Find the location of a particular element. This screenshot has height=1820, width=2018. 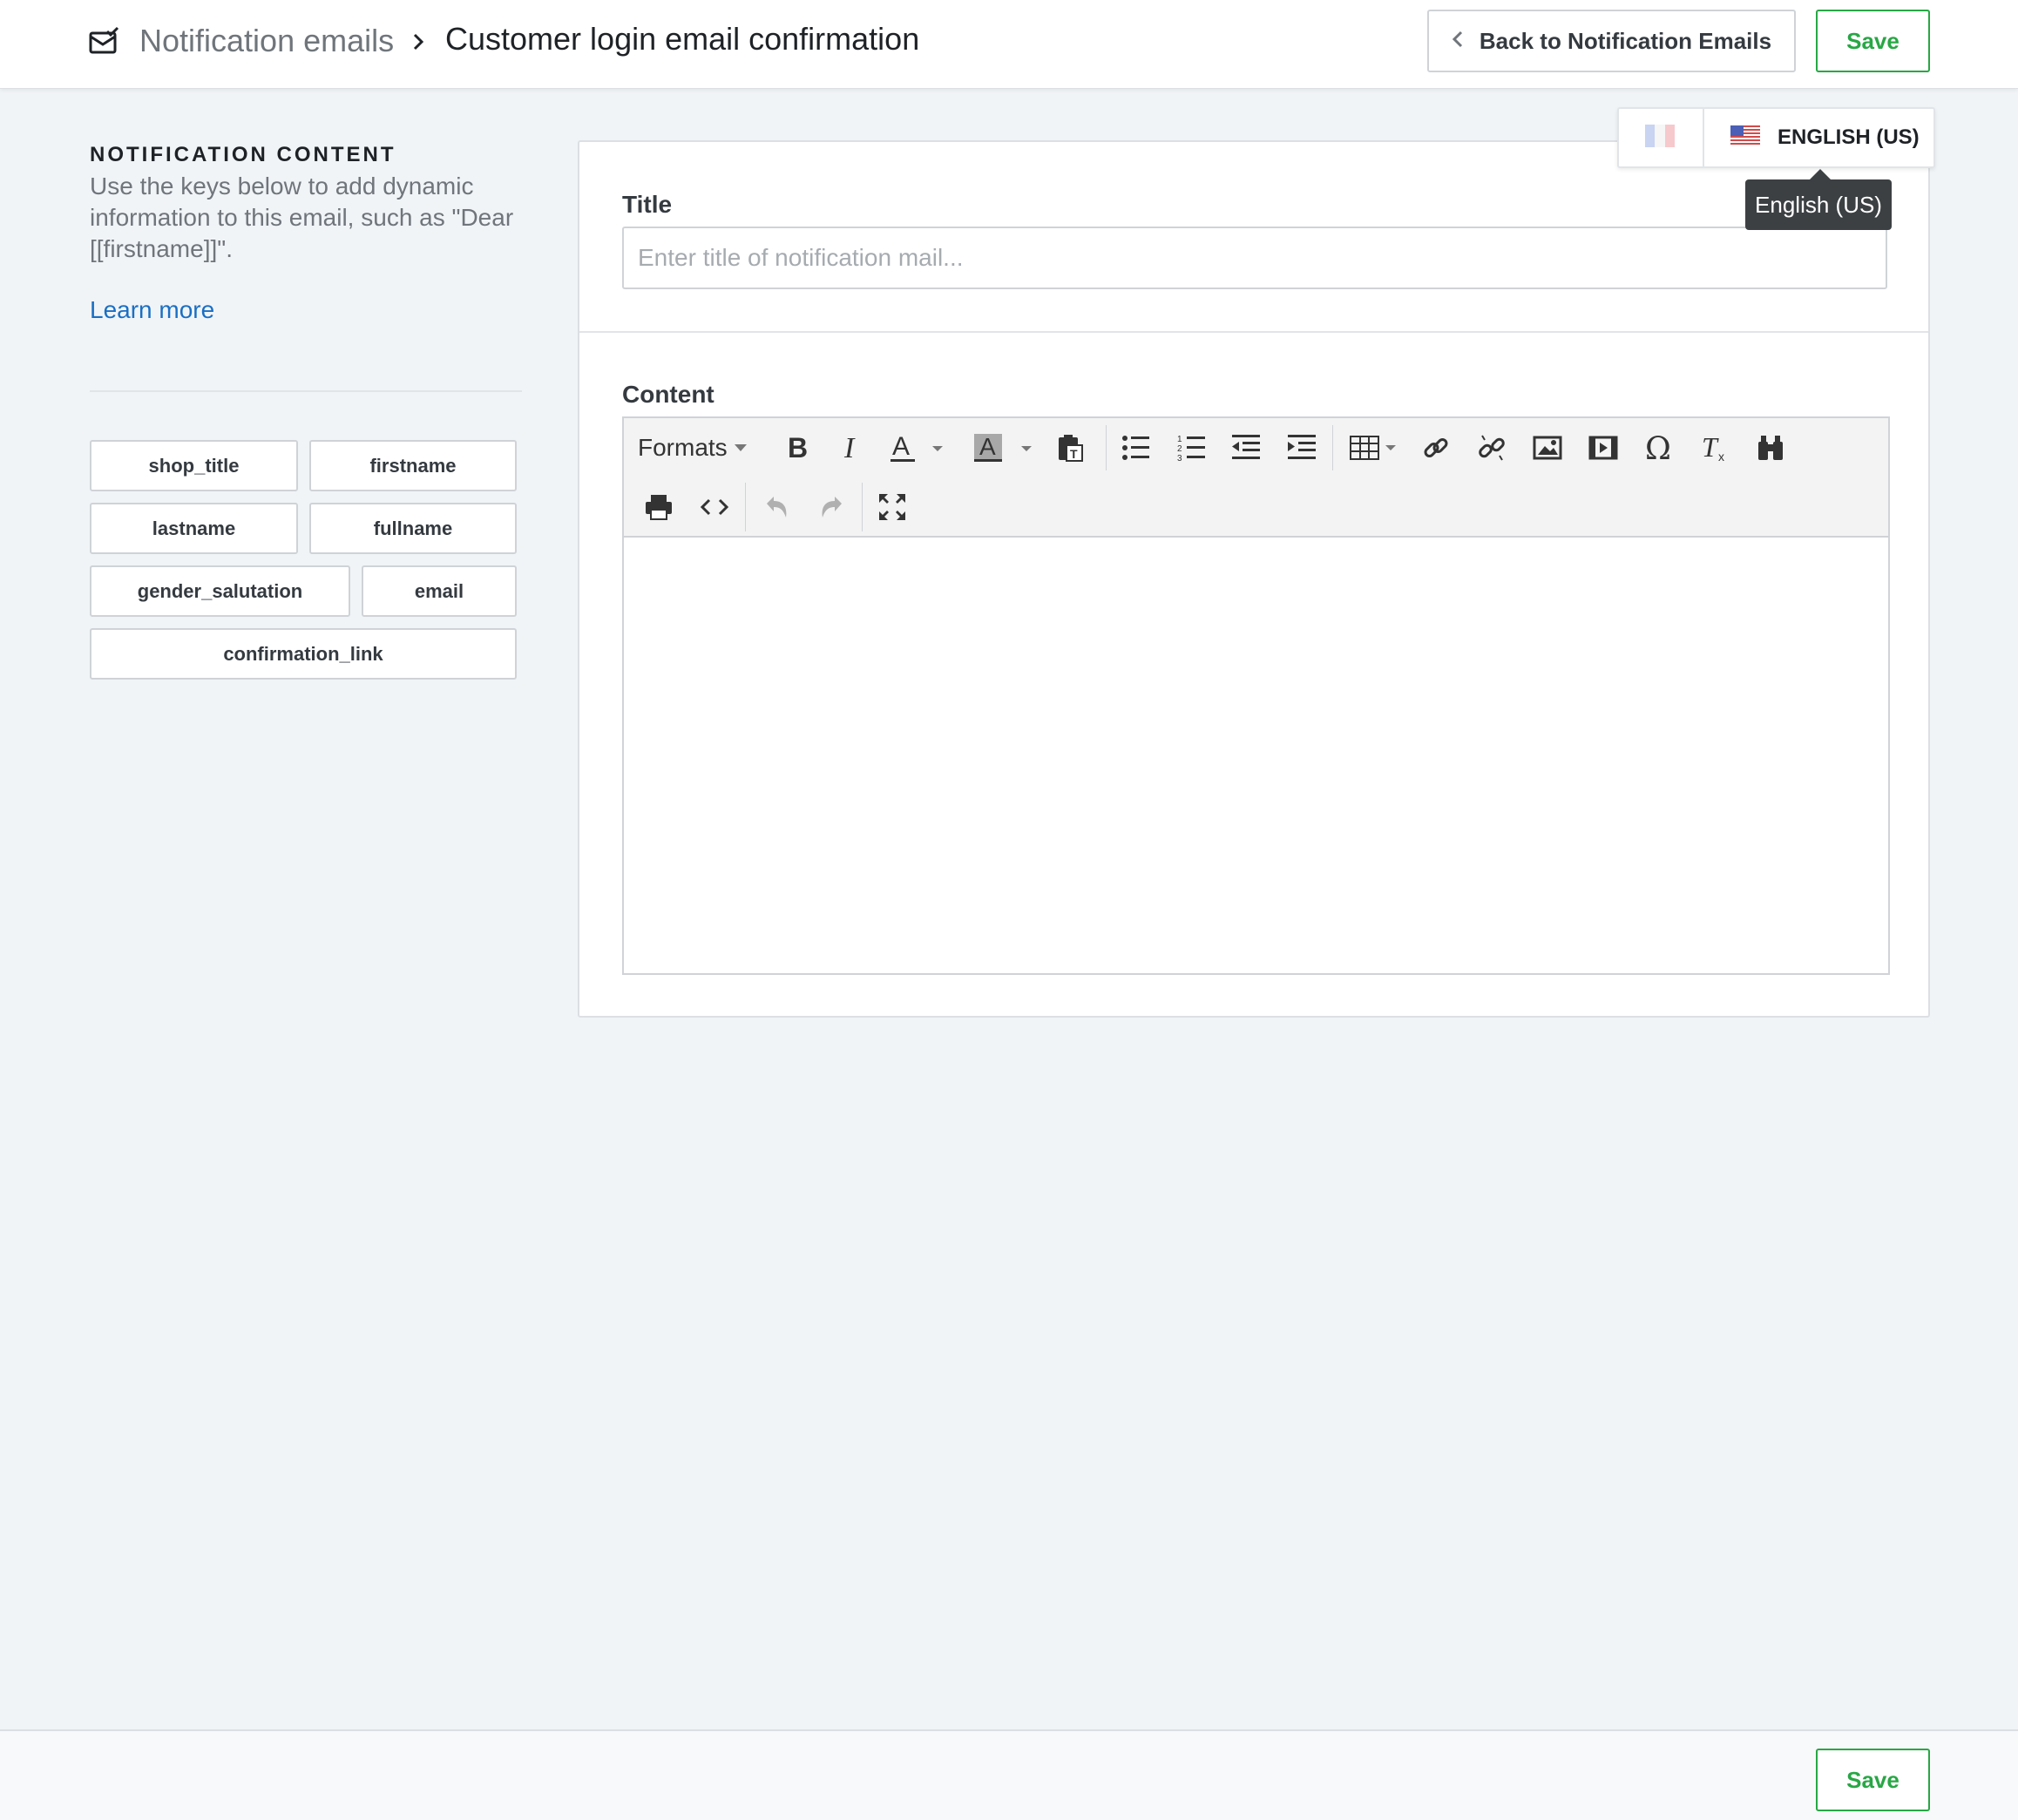

breadcrumb-notification-emails: Notification emails is located at coordinates (267, 41).